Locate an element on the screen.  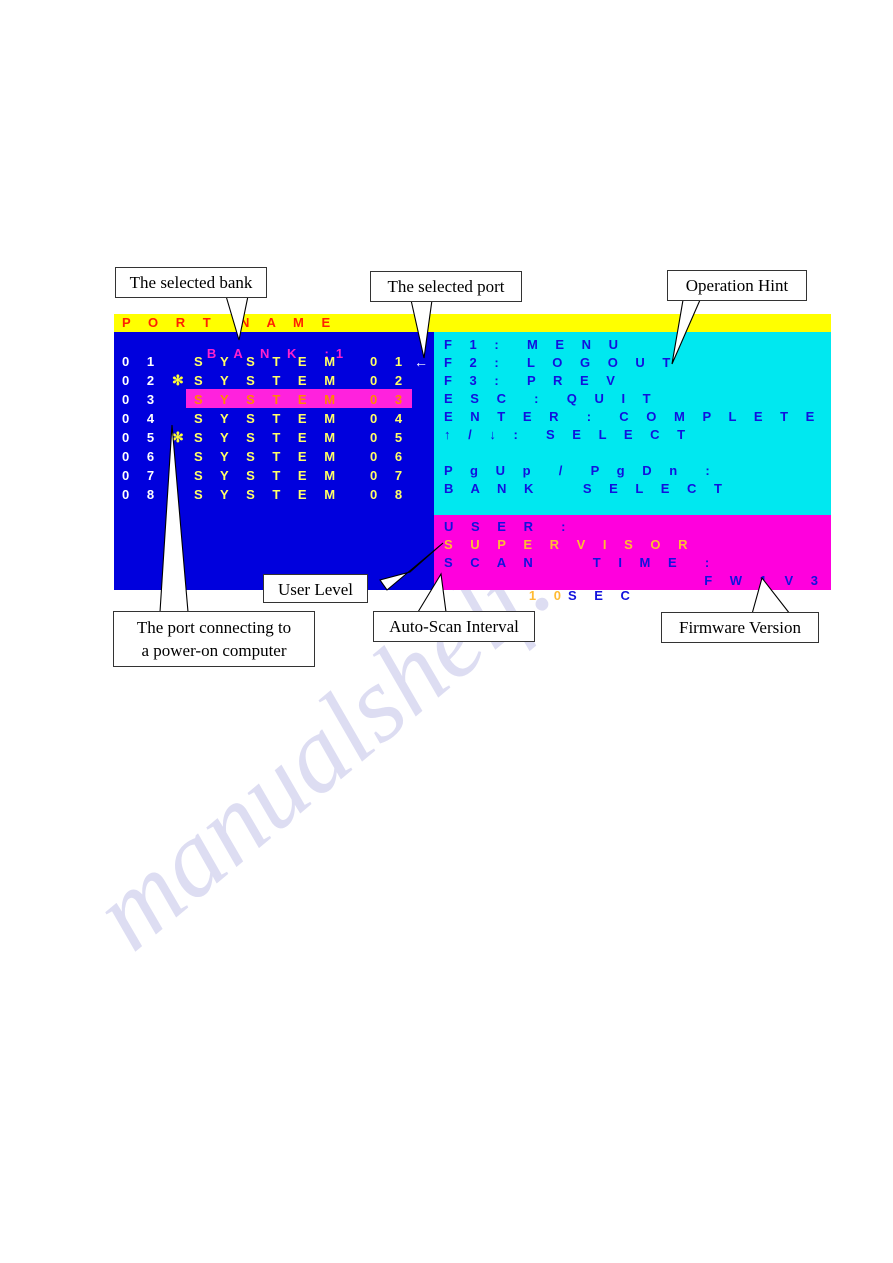
callout-power-on-port-line1: The port connecting to is located at coordinates (214, 627).